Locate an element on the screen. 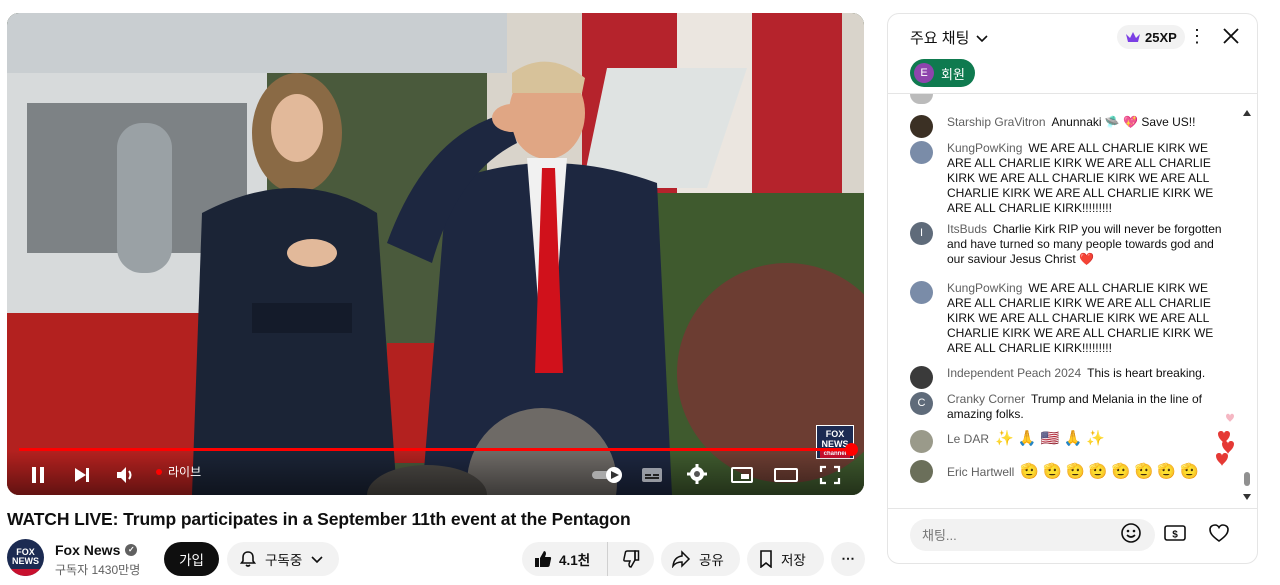 This screenshot has width=1280, height=585. subtitles-button is located at coordinates (652, 475).